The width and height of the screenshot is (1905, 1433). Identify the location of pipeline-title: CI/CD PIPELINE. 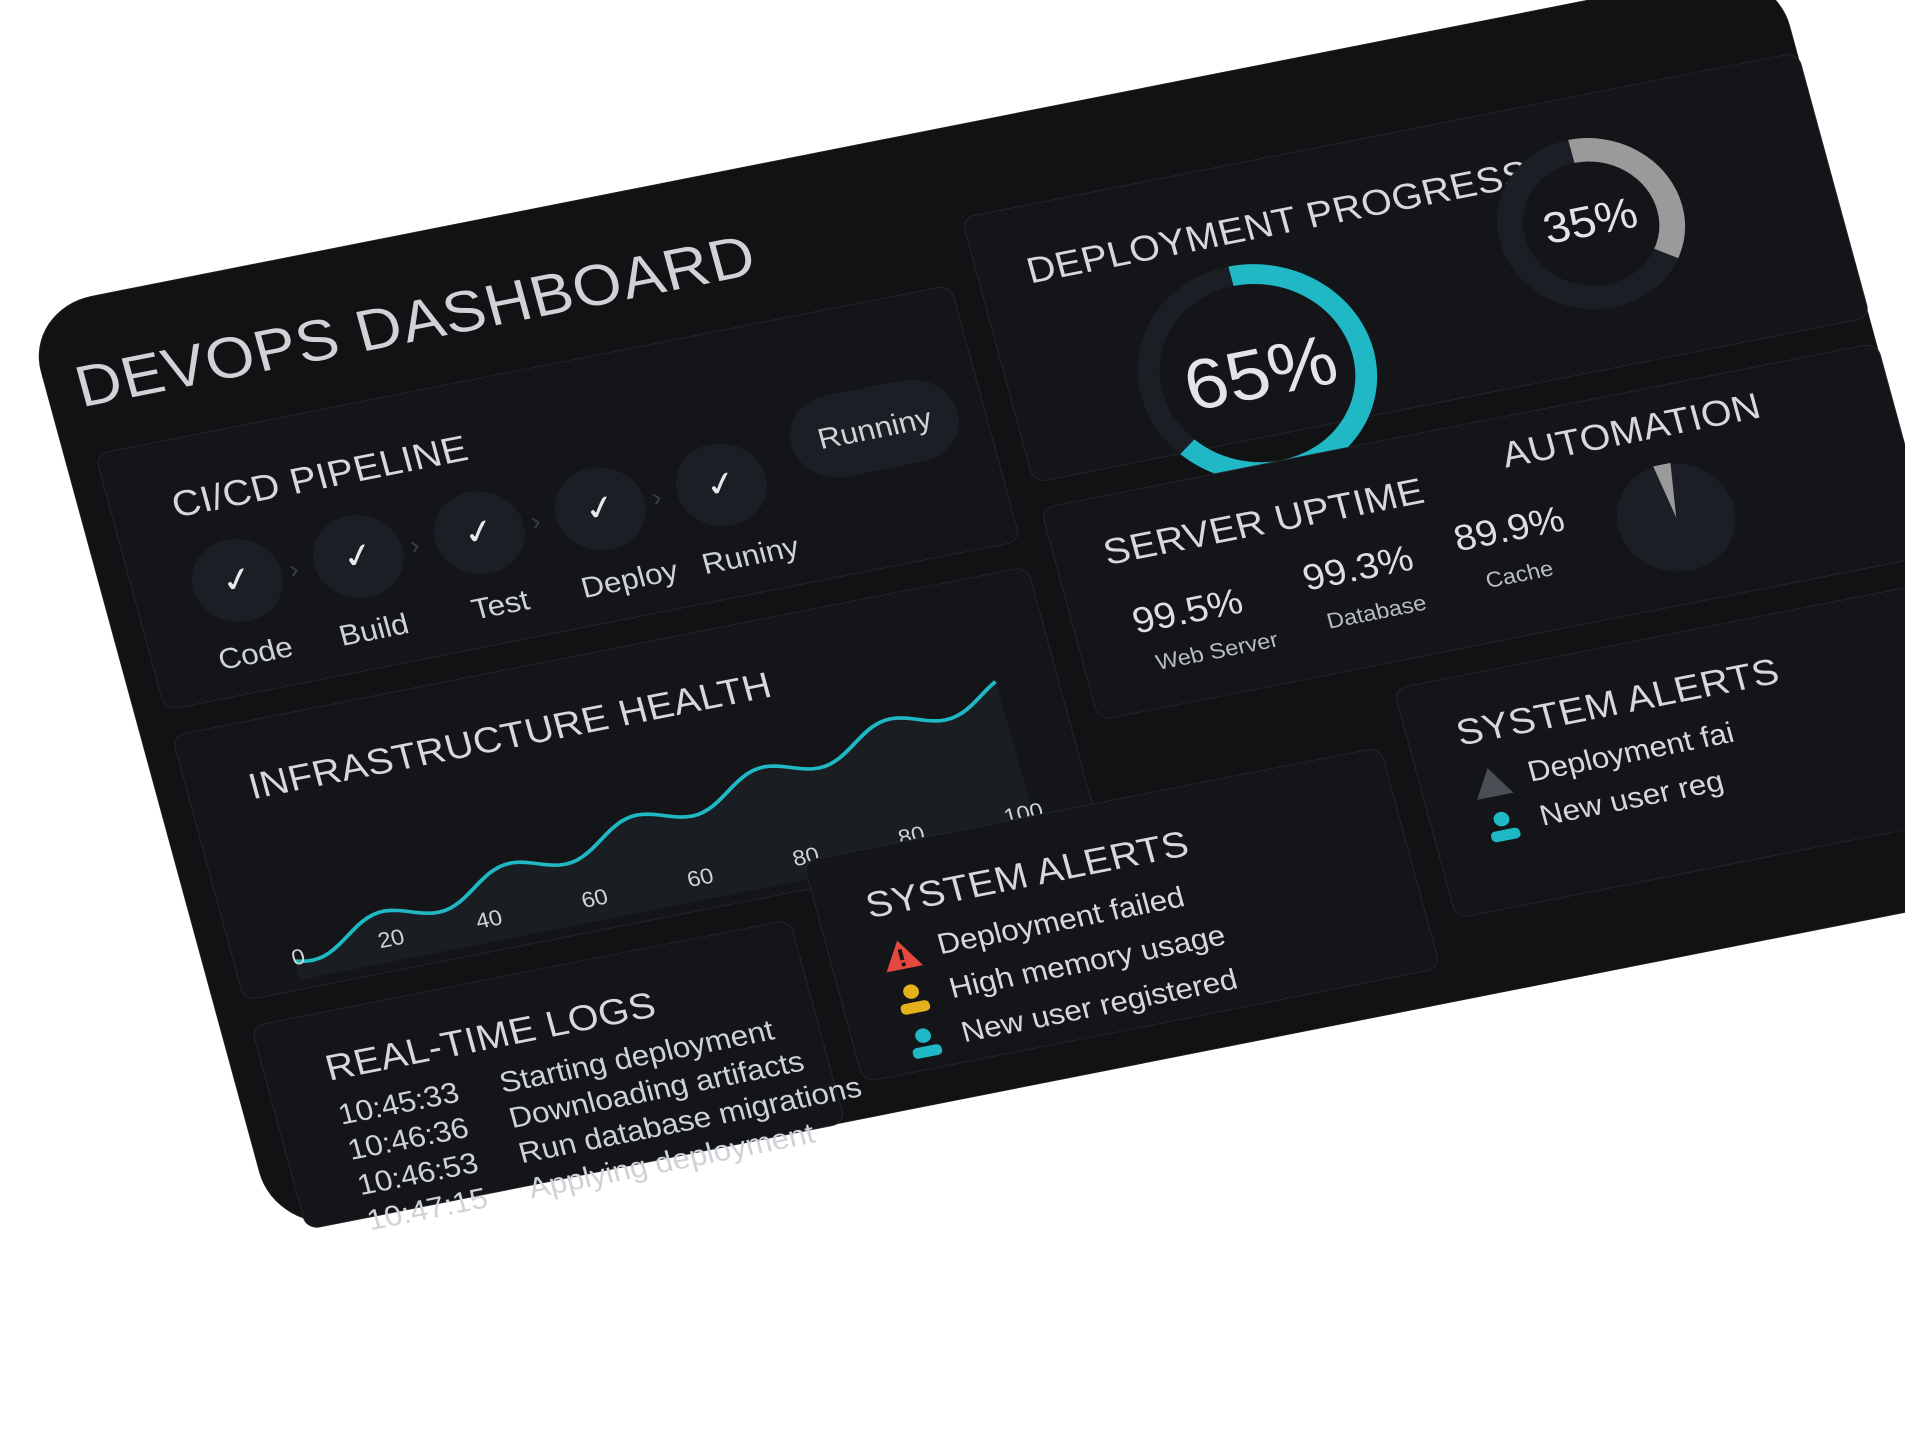
(320, 477).